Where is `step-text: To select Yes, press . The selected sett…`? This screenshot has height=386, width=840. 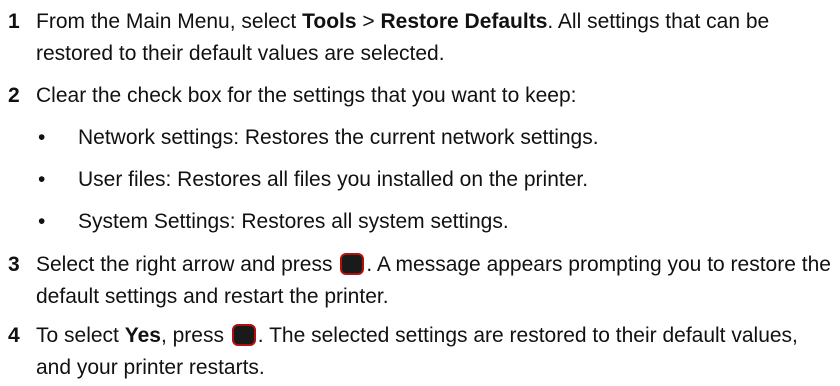
step-text: To select Yes, press . The selected sett… is located at coordinates (417, 351).